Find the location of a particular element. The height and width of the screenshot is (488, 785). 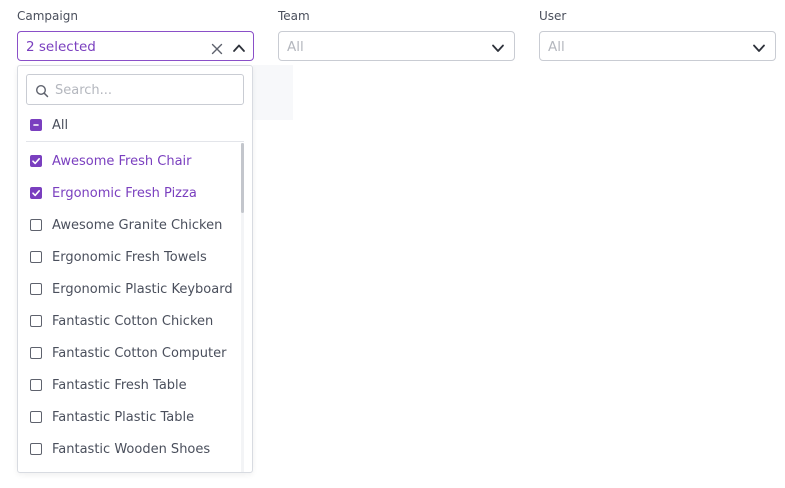

divider is located at coordinates (135, 141).